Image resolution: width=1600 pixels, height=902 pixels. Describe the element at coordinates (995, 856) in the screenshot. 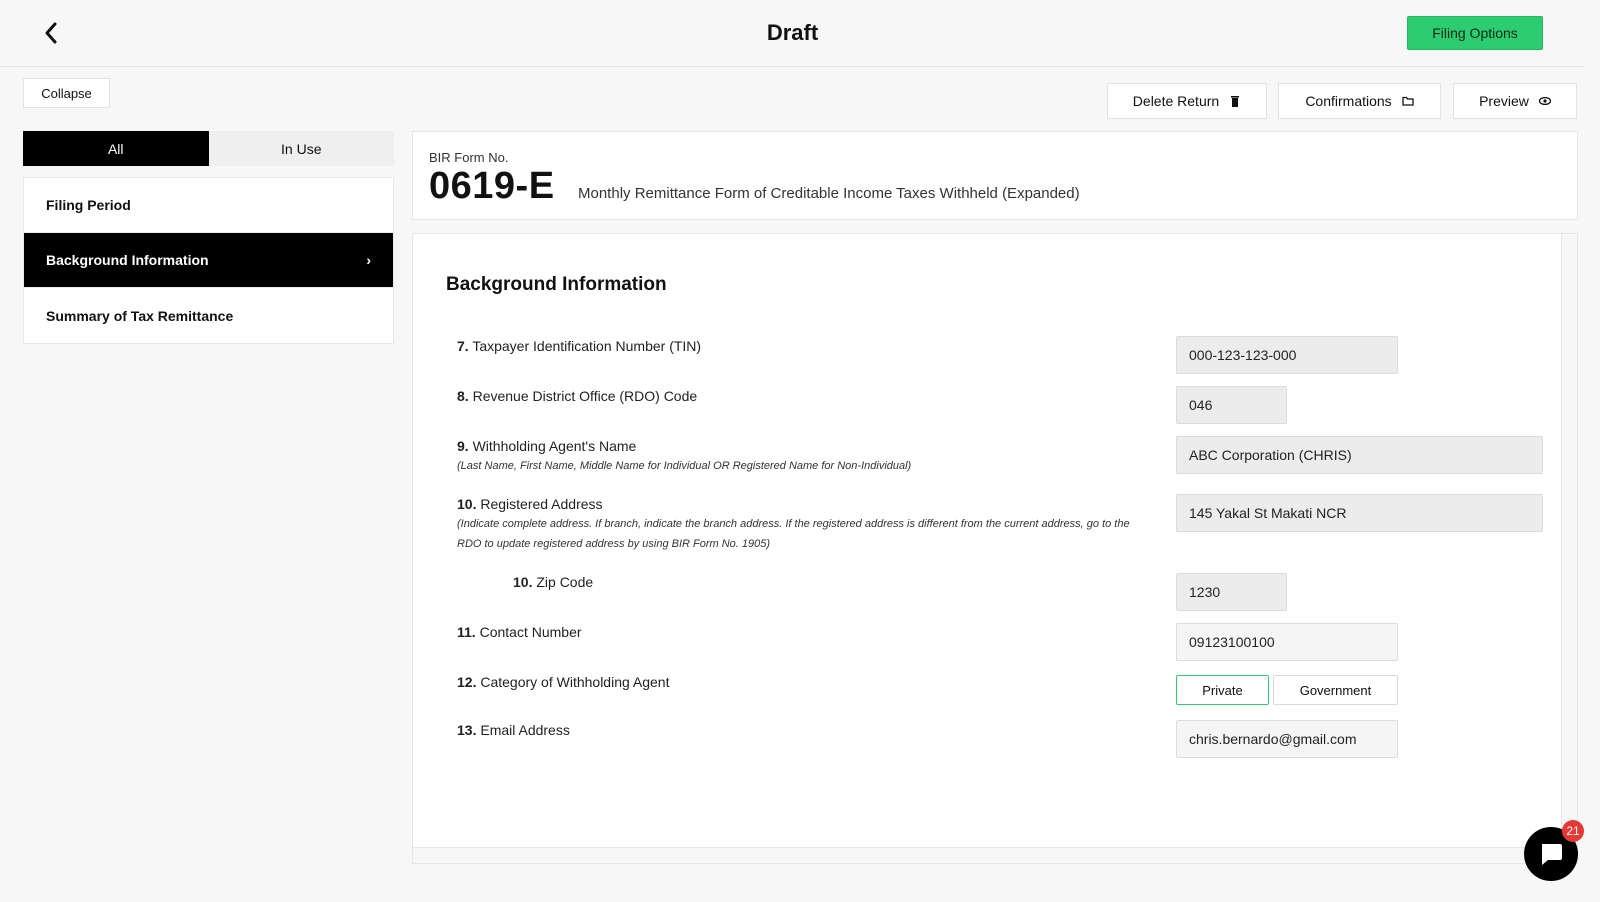

I see `panel-footer` at that location.